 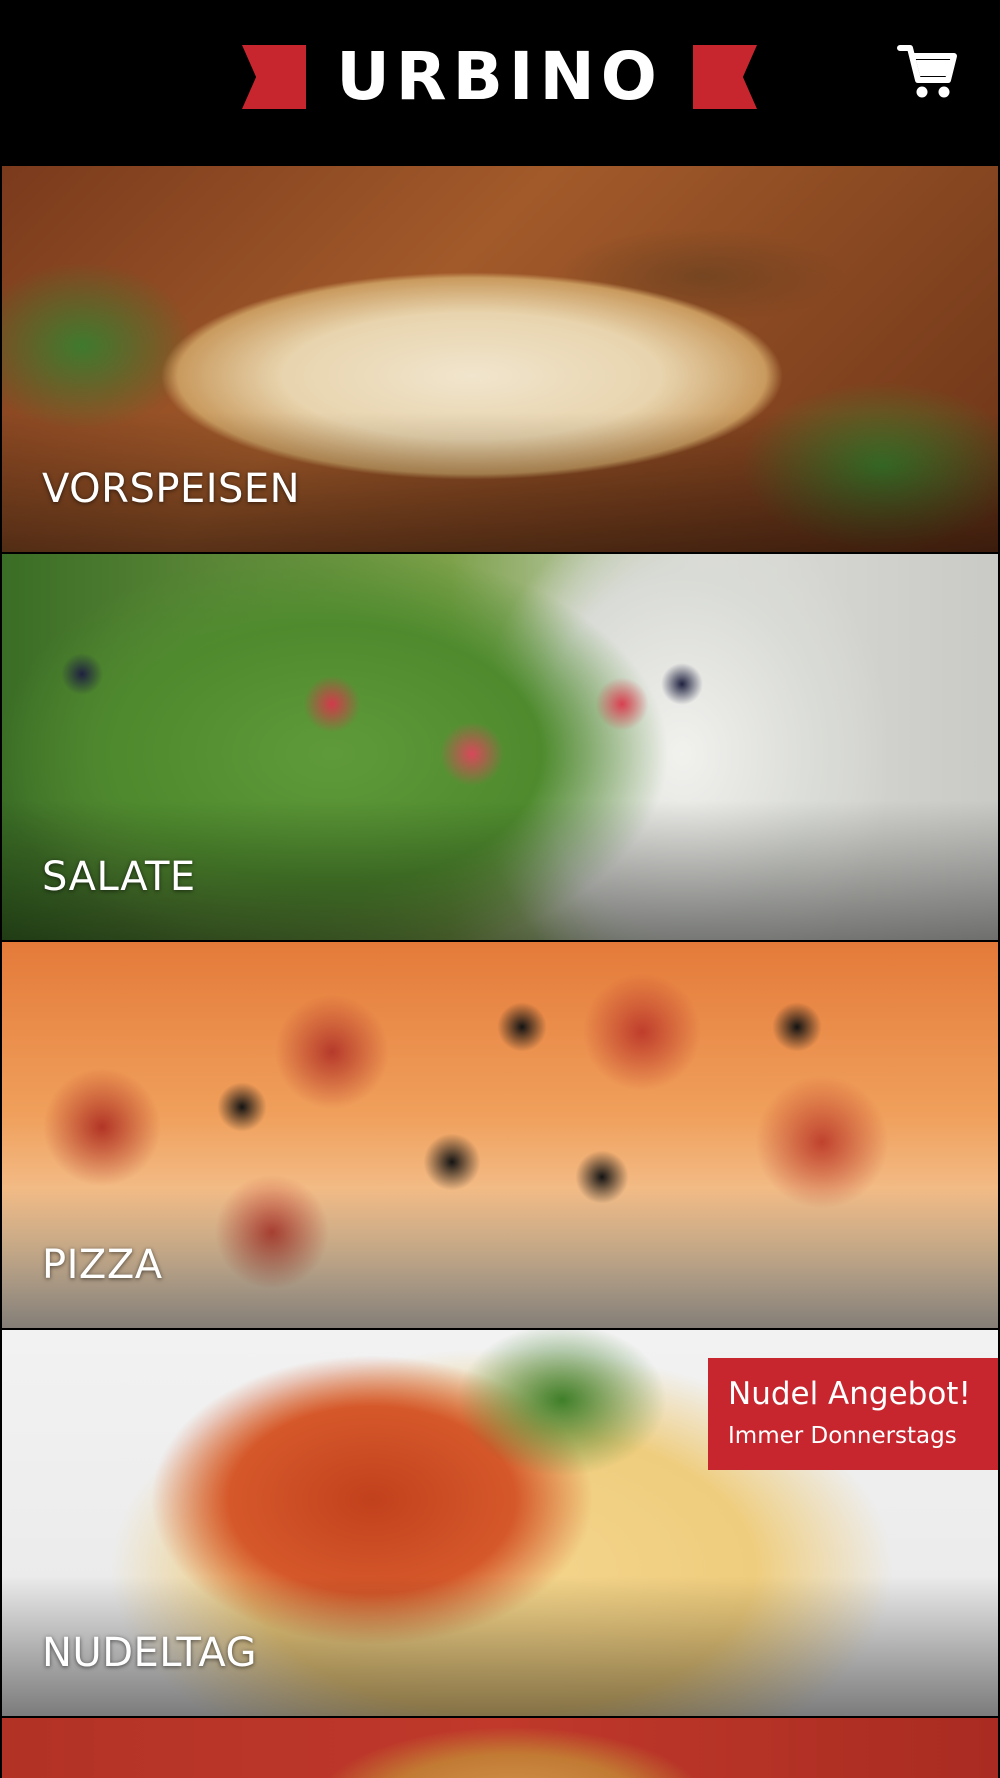 I want to click on category-tile-burger, so click(x=500, y=1748).